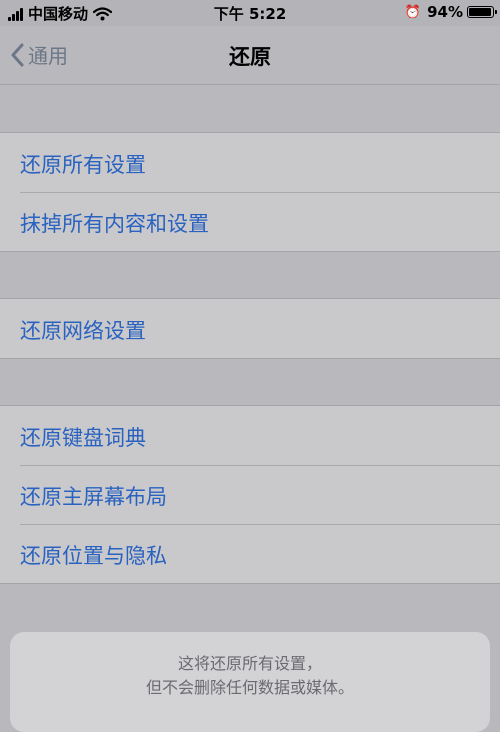 The height and width of the screenshot is (732, 500). I want to click on action-sheet-message: 这将还原所有设置， 但不会删除任何数据或媒体。, so click(250, 676).